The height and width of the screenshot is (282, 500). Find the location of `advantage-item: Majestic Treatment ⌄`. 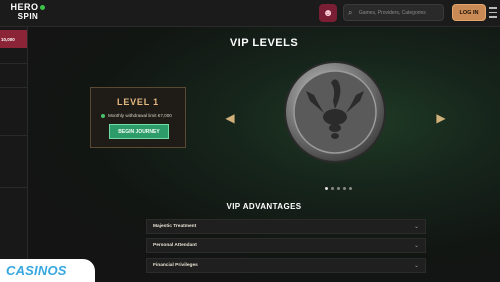

advantage-item: Majestic Treatment ⌄ is located at coordinates (286, 226).